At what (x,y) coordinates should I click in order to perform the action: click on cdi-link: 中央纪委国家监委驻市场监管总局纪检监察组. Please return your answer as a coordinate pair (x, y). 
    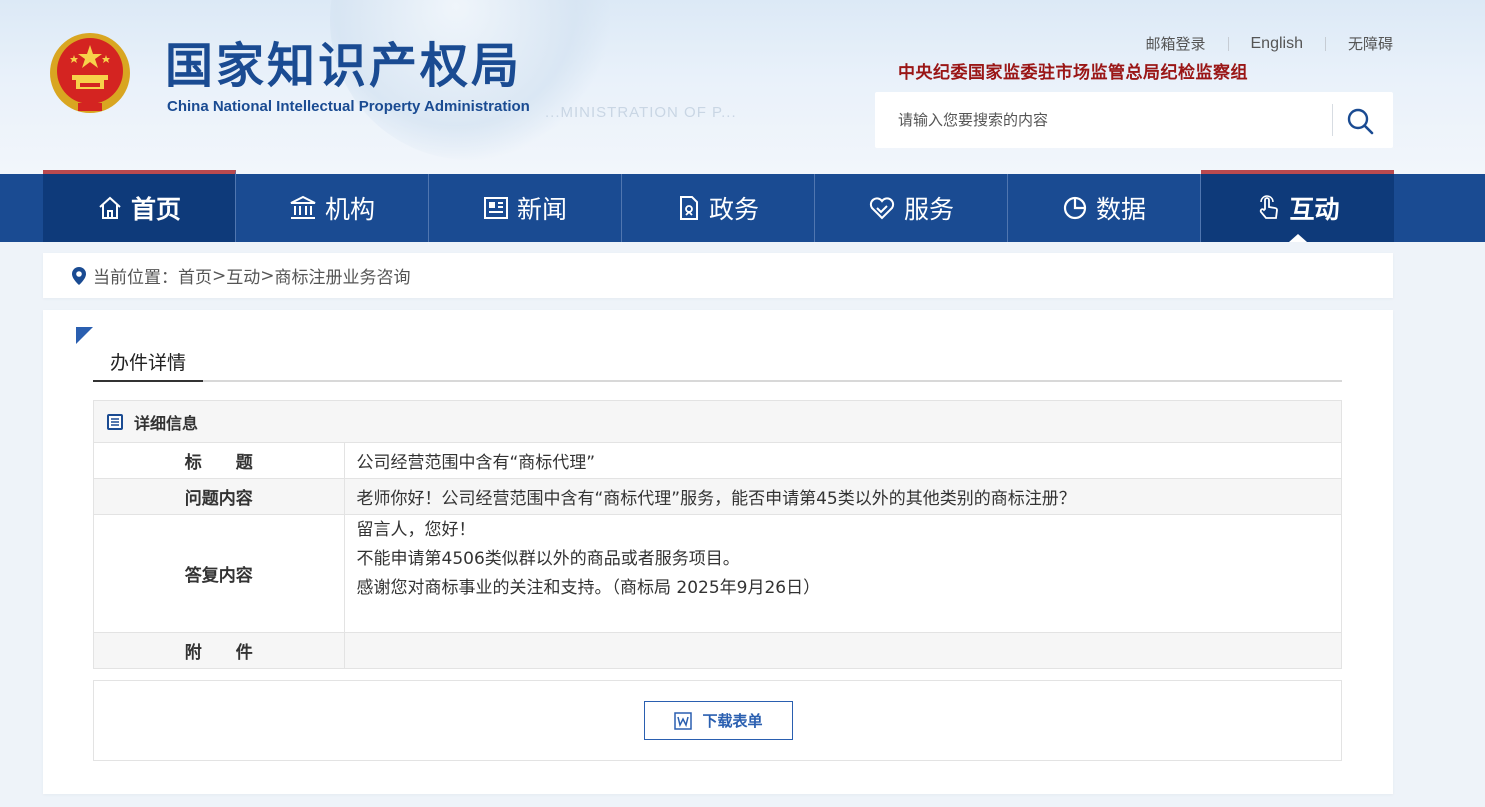
    Looking at the image, I should click on (1073, 70).